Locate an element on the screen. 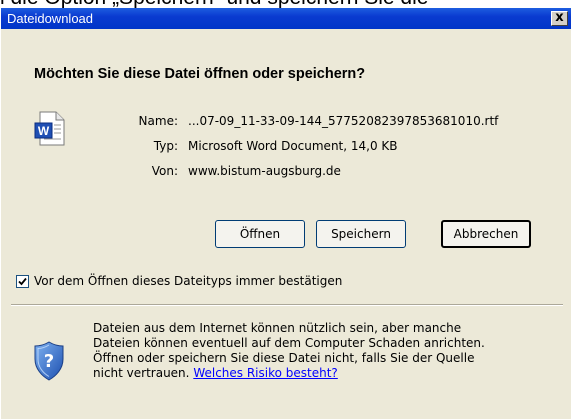 Image resolution: width=571 pixels, height=419 pixels. dialog-title: Dateidownload is located at coordinates (50, 18).